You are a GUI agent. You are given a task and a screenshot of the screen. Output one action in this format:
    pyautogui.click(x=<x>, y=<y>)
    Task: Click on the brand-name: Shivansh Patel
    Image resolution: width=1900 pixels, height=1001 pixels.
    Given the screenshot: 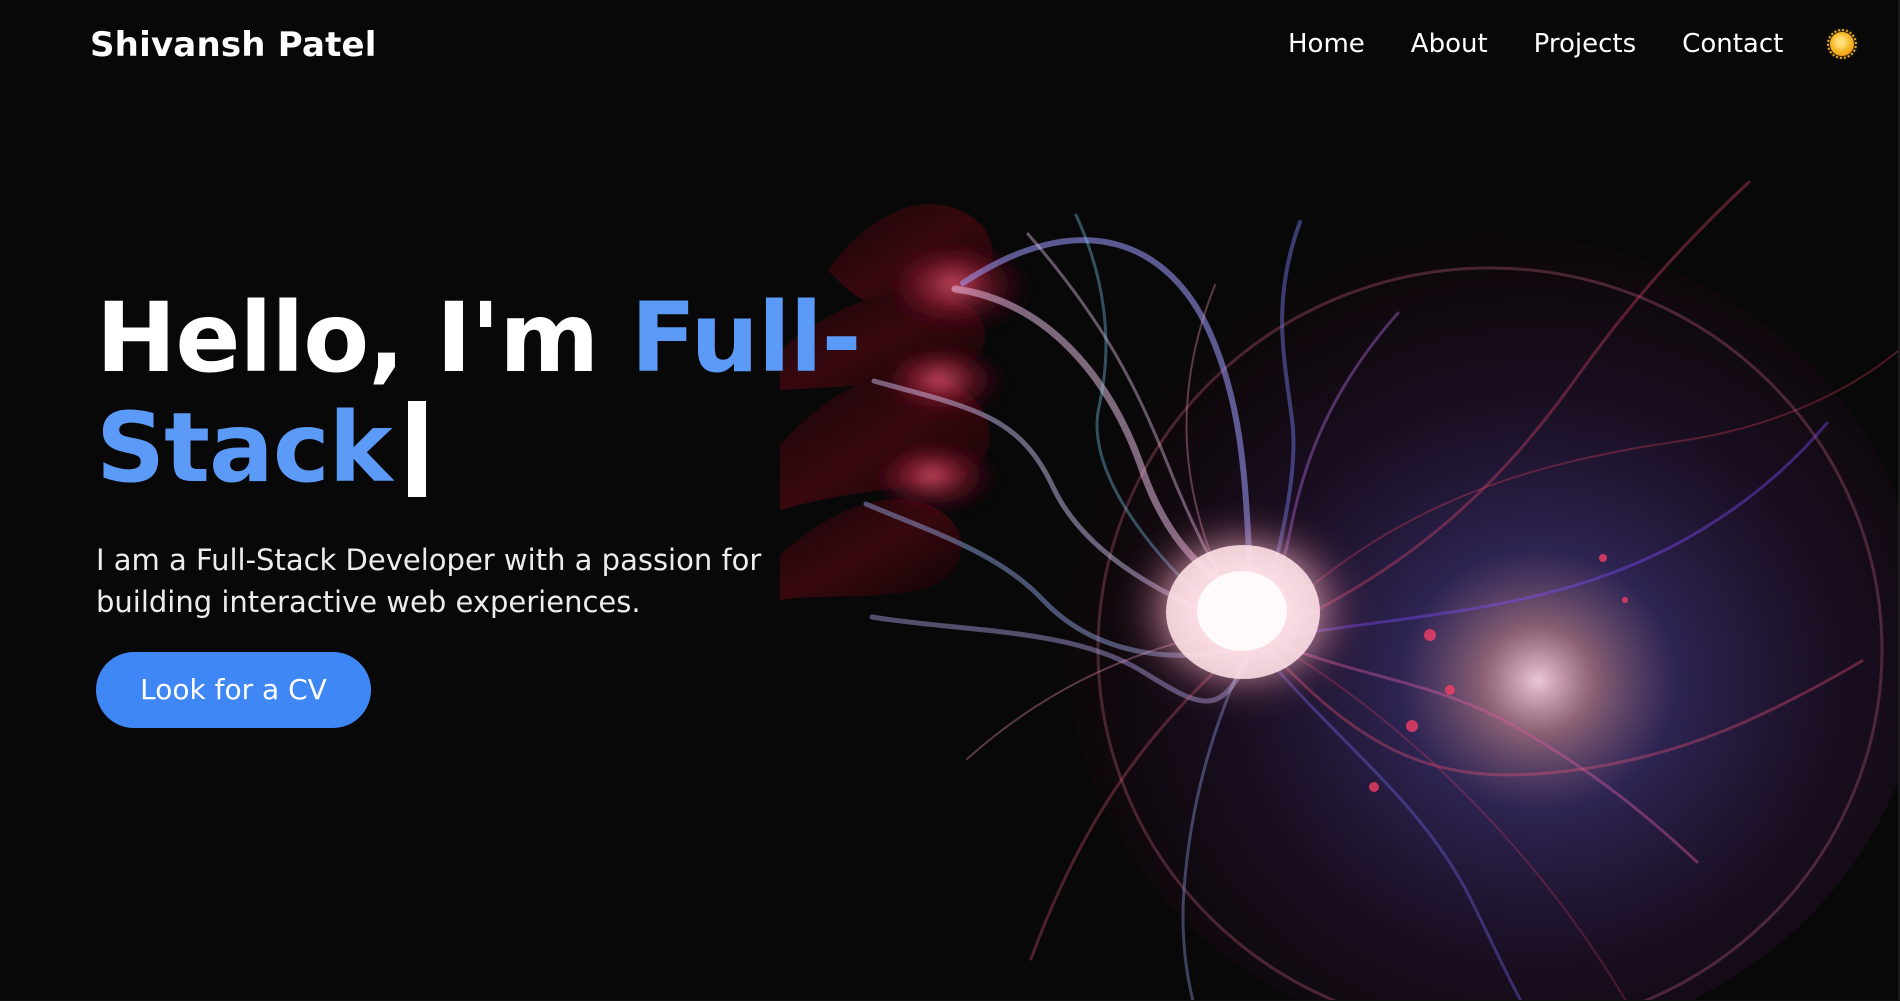 What is the action you would take?
    pyautogui.click(x=233, y=45)
    